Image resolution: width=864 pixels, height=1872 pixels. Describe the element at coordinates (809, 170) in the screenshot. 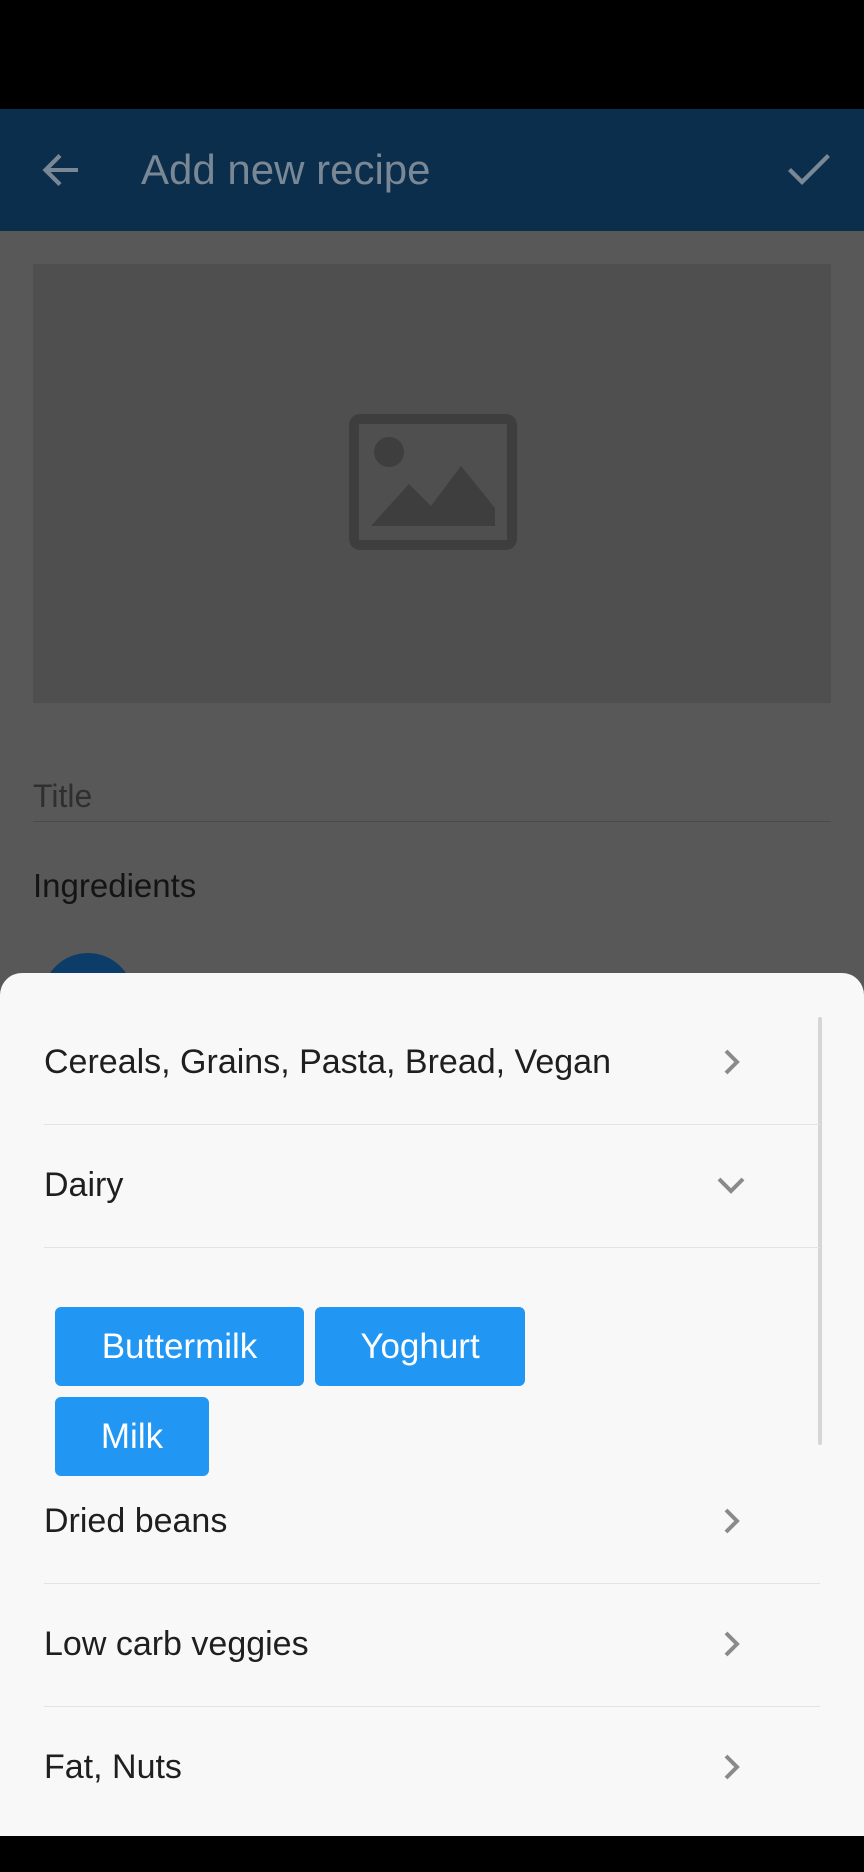

I see `check-icon` at that location.